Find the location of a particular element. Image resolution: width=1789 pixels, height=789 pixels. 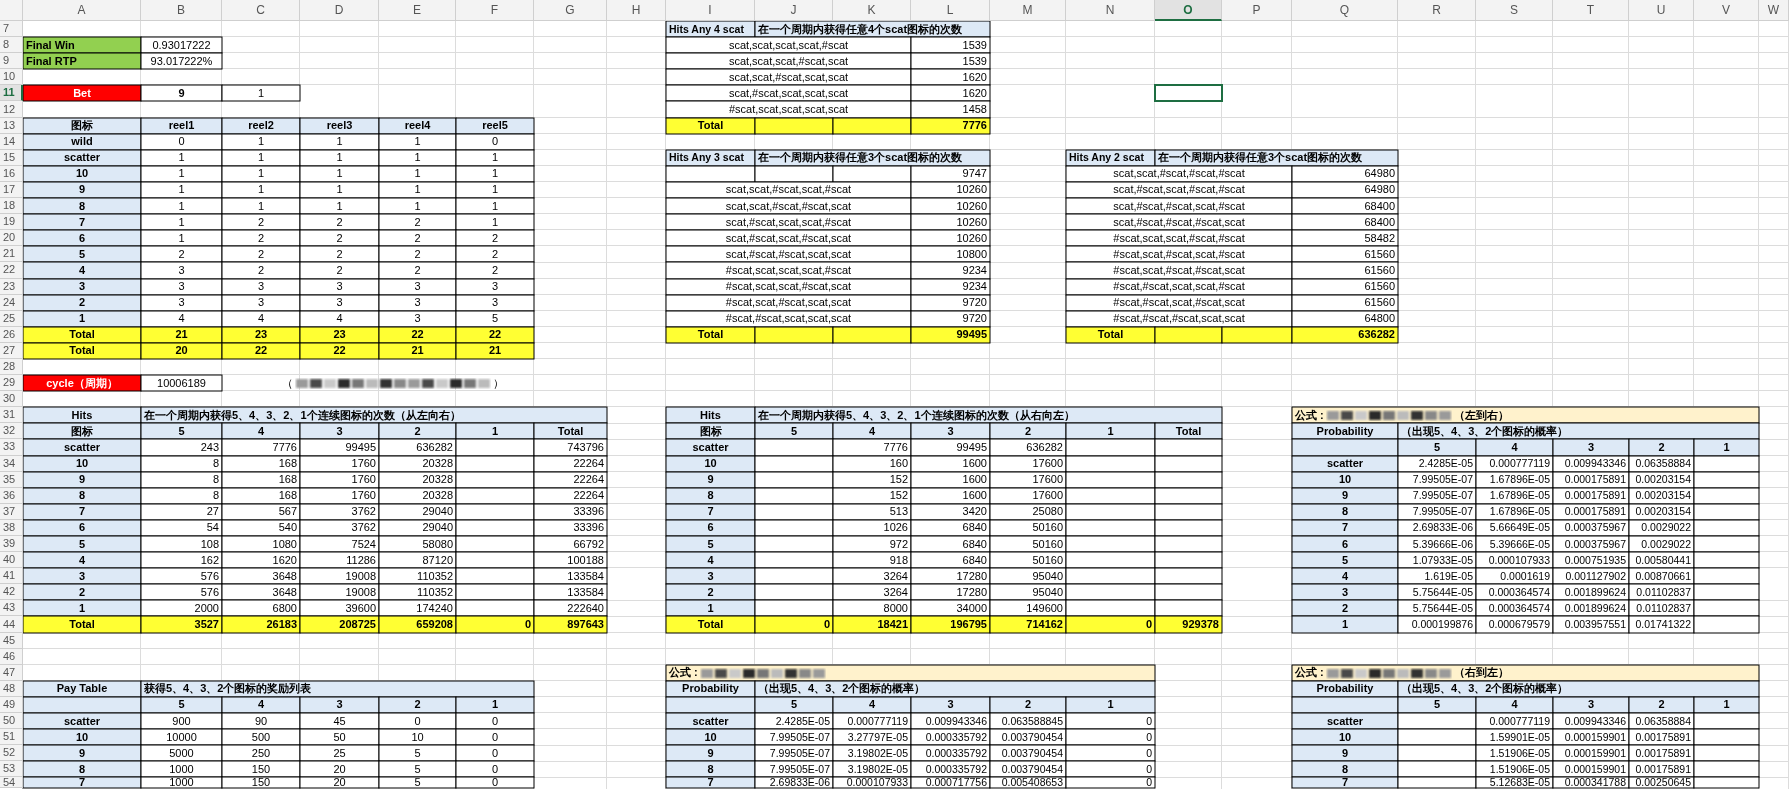

table-cell: 10 is located at coordinates (710, 737).